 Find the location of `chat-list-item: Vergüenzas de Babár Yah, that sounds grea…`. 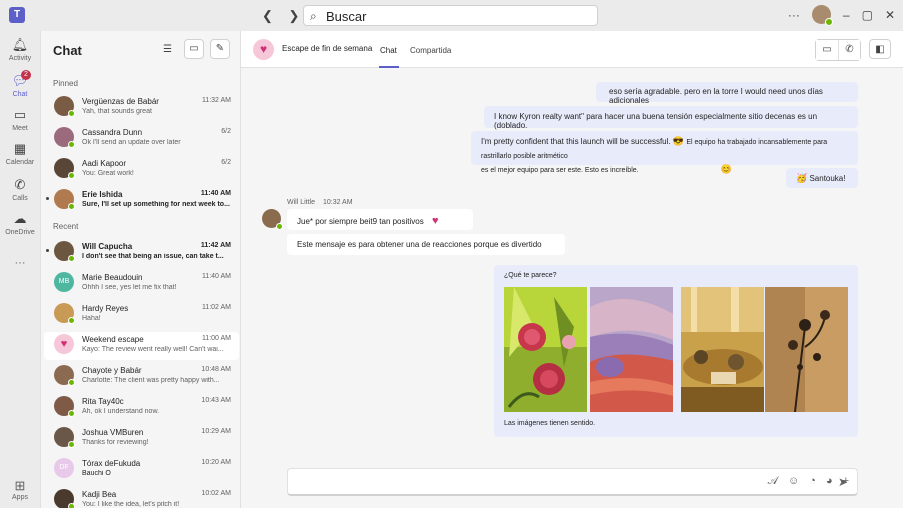

chat-list-item: Vergüenzas de Babár Yah, that sounds grea… is located at coordinates (141, 108).